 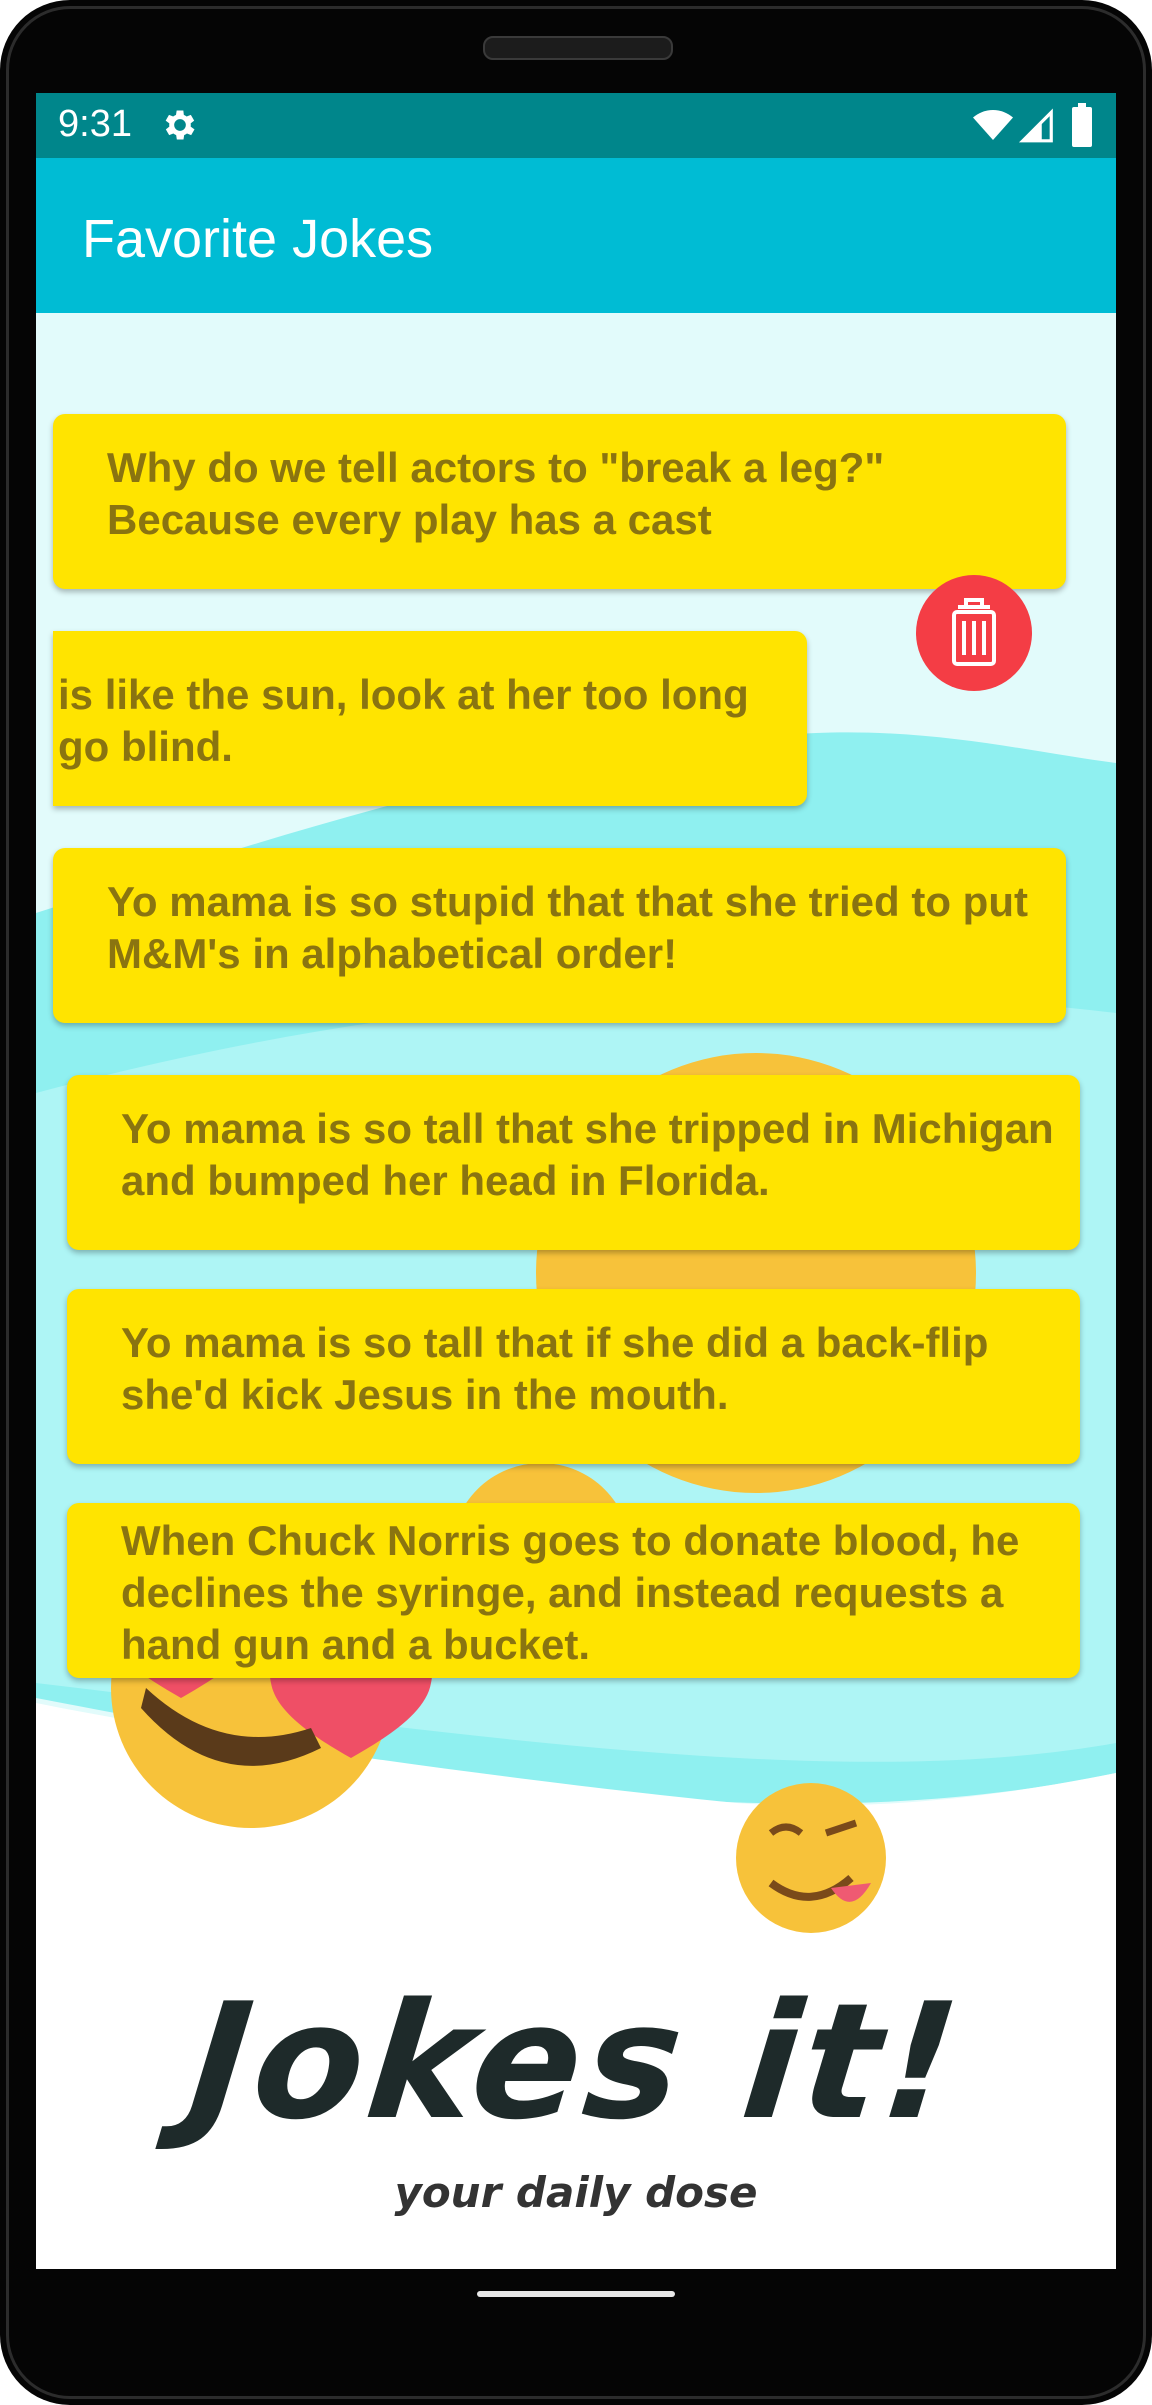 I want to click on brand-tagline: your daily dose, so click(x=576, y=2192).